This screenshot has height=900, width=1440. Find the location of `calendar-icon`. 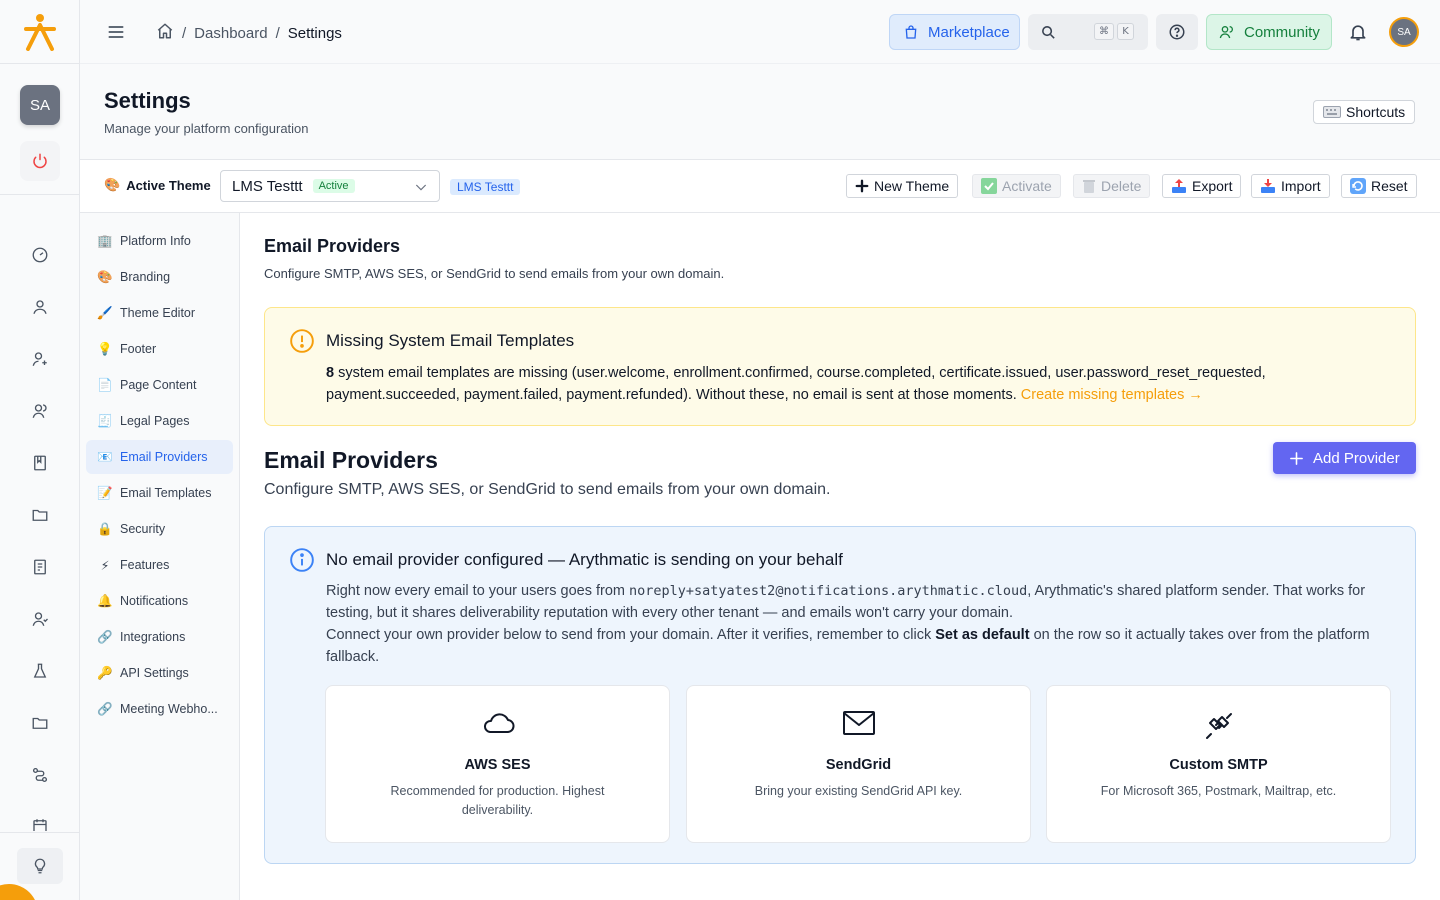

calendar-icon is located at coordinates (40, 824).